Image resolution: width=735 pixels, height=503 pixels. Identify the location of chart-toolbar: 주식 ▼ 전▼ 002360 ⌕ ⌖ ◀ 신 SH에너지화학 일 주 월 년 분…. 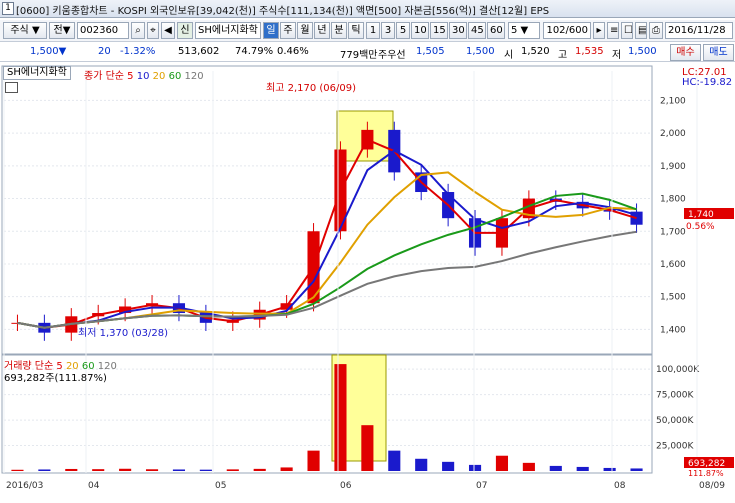
(367, 31).